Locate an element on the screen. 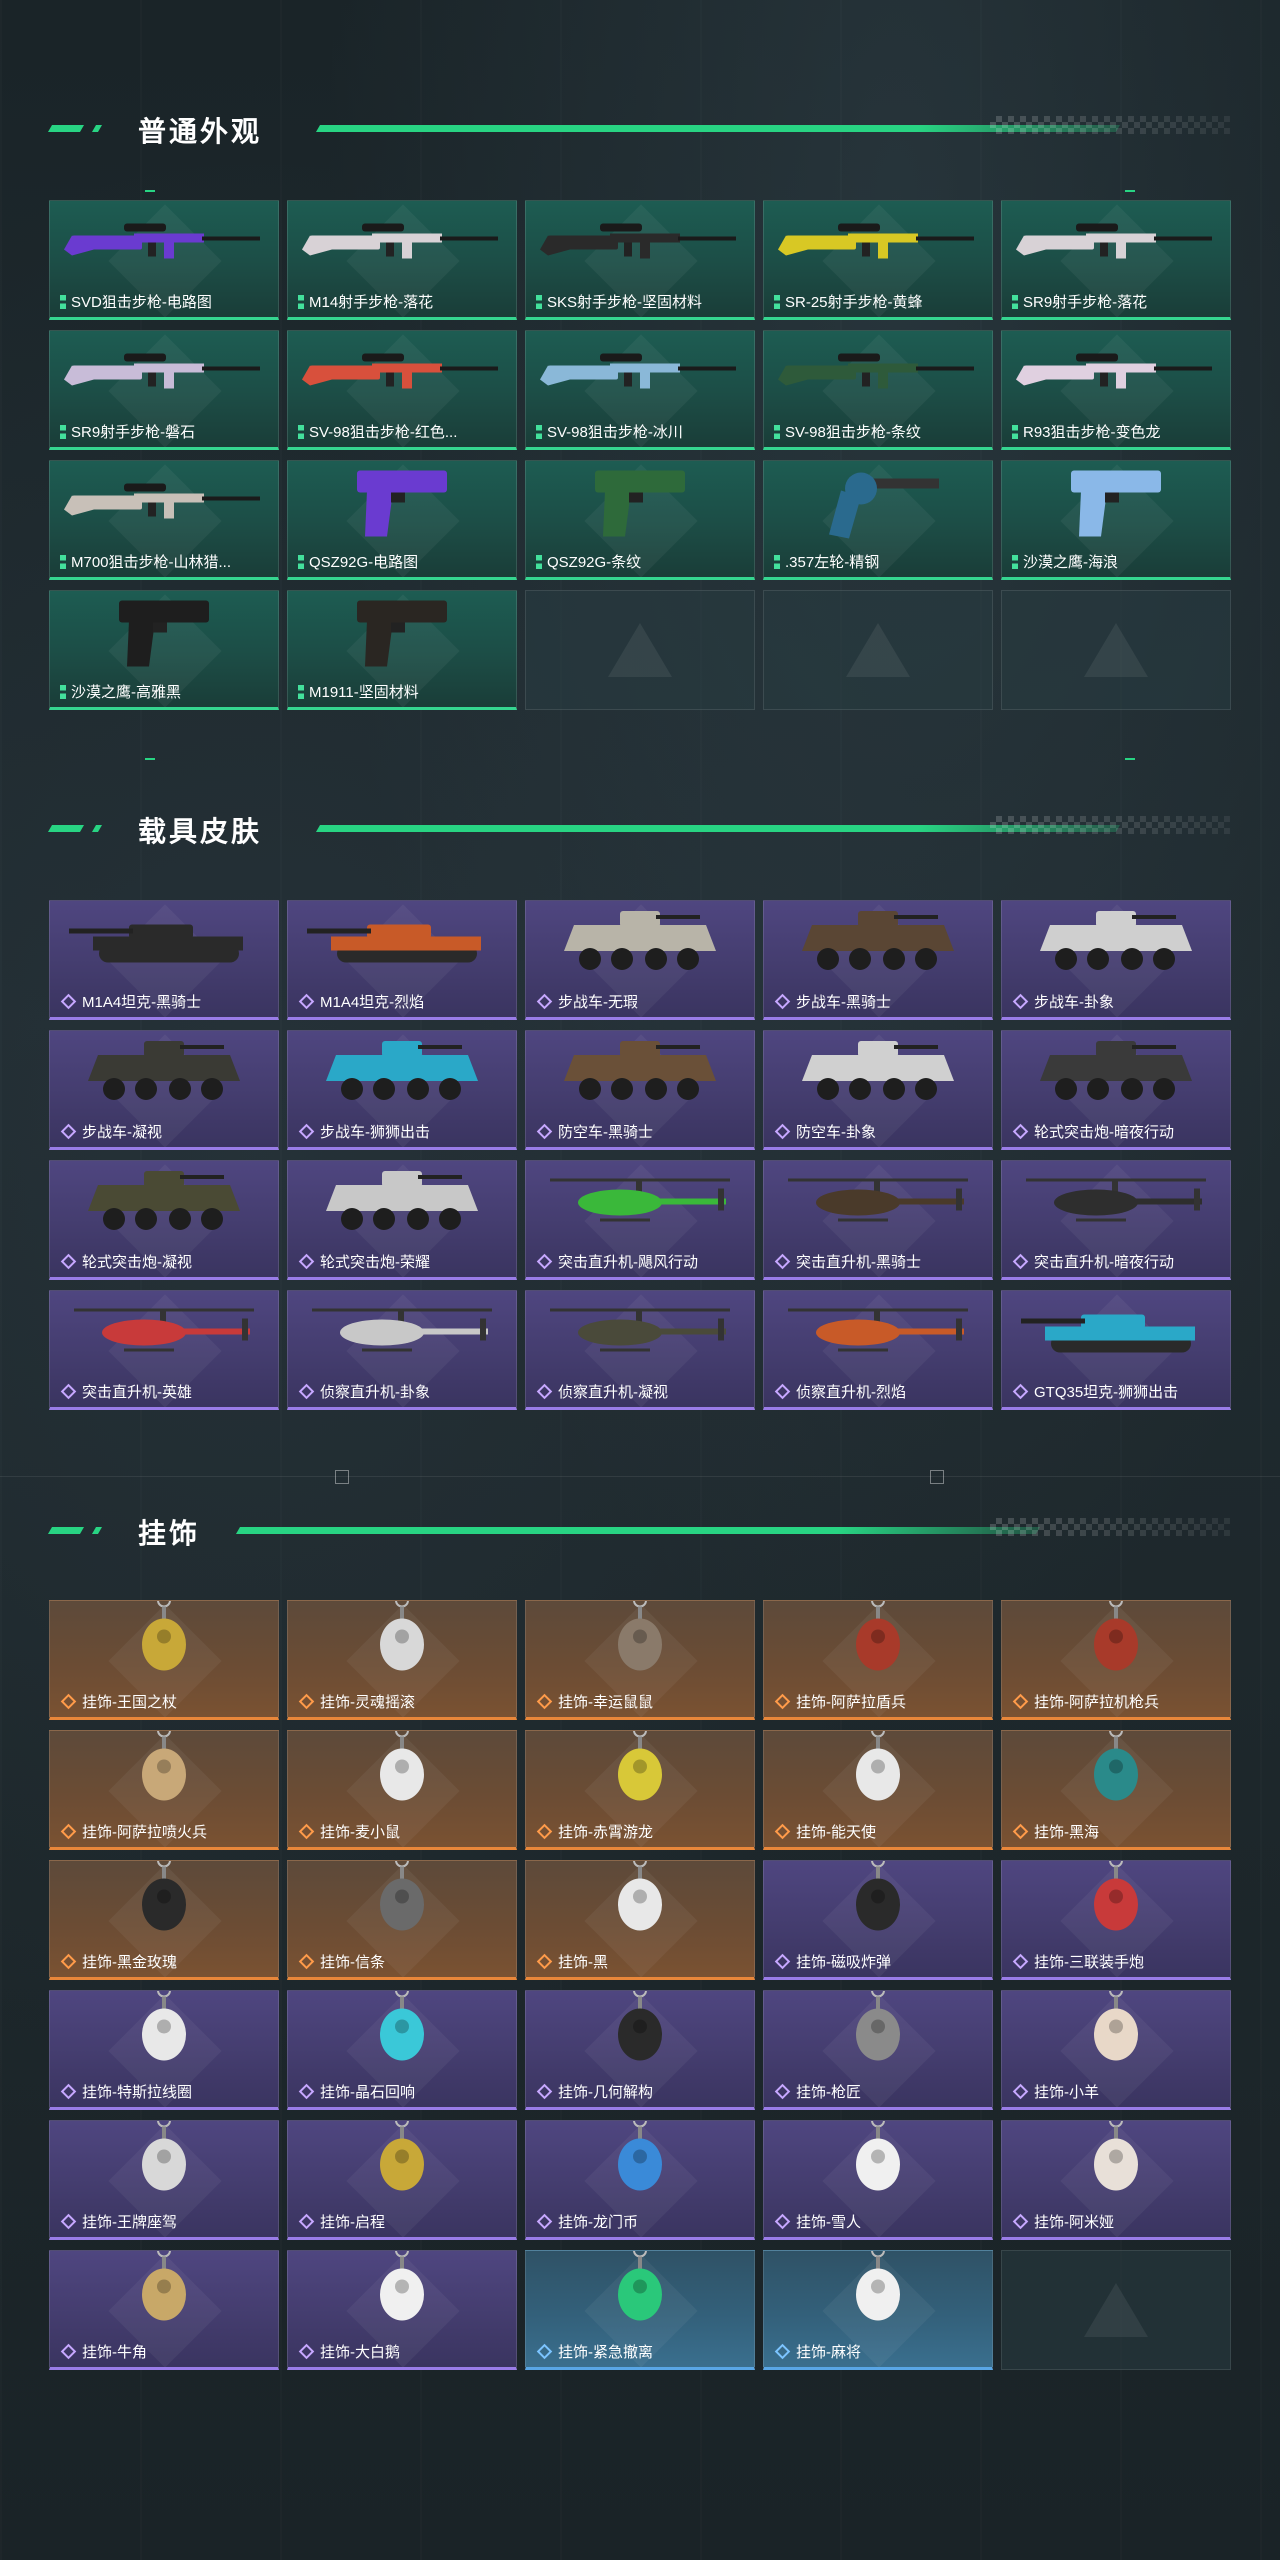 The height and width of the screenshot is (2560, 1280). item-card: 挂饰-赤霄游龙 is located at coordinates (640, 1790).